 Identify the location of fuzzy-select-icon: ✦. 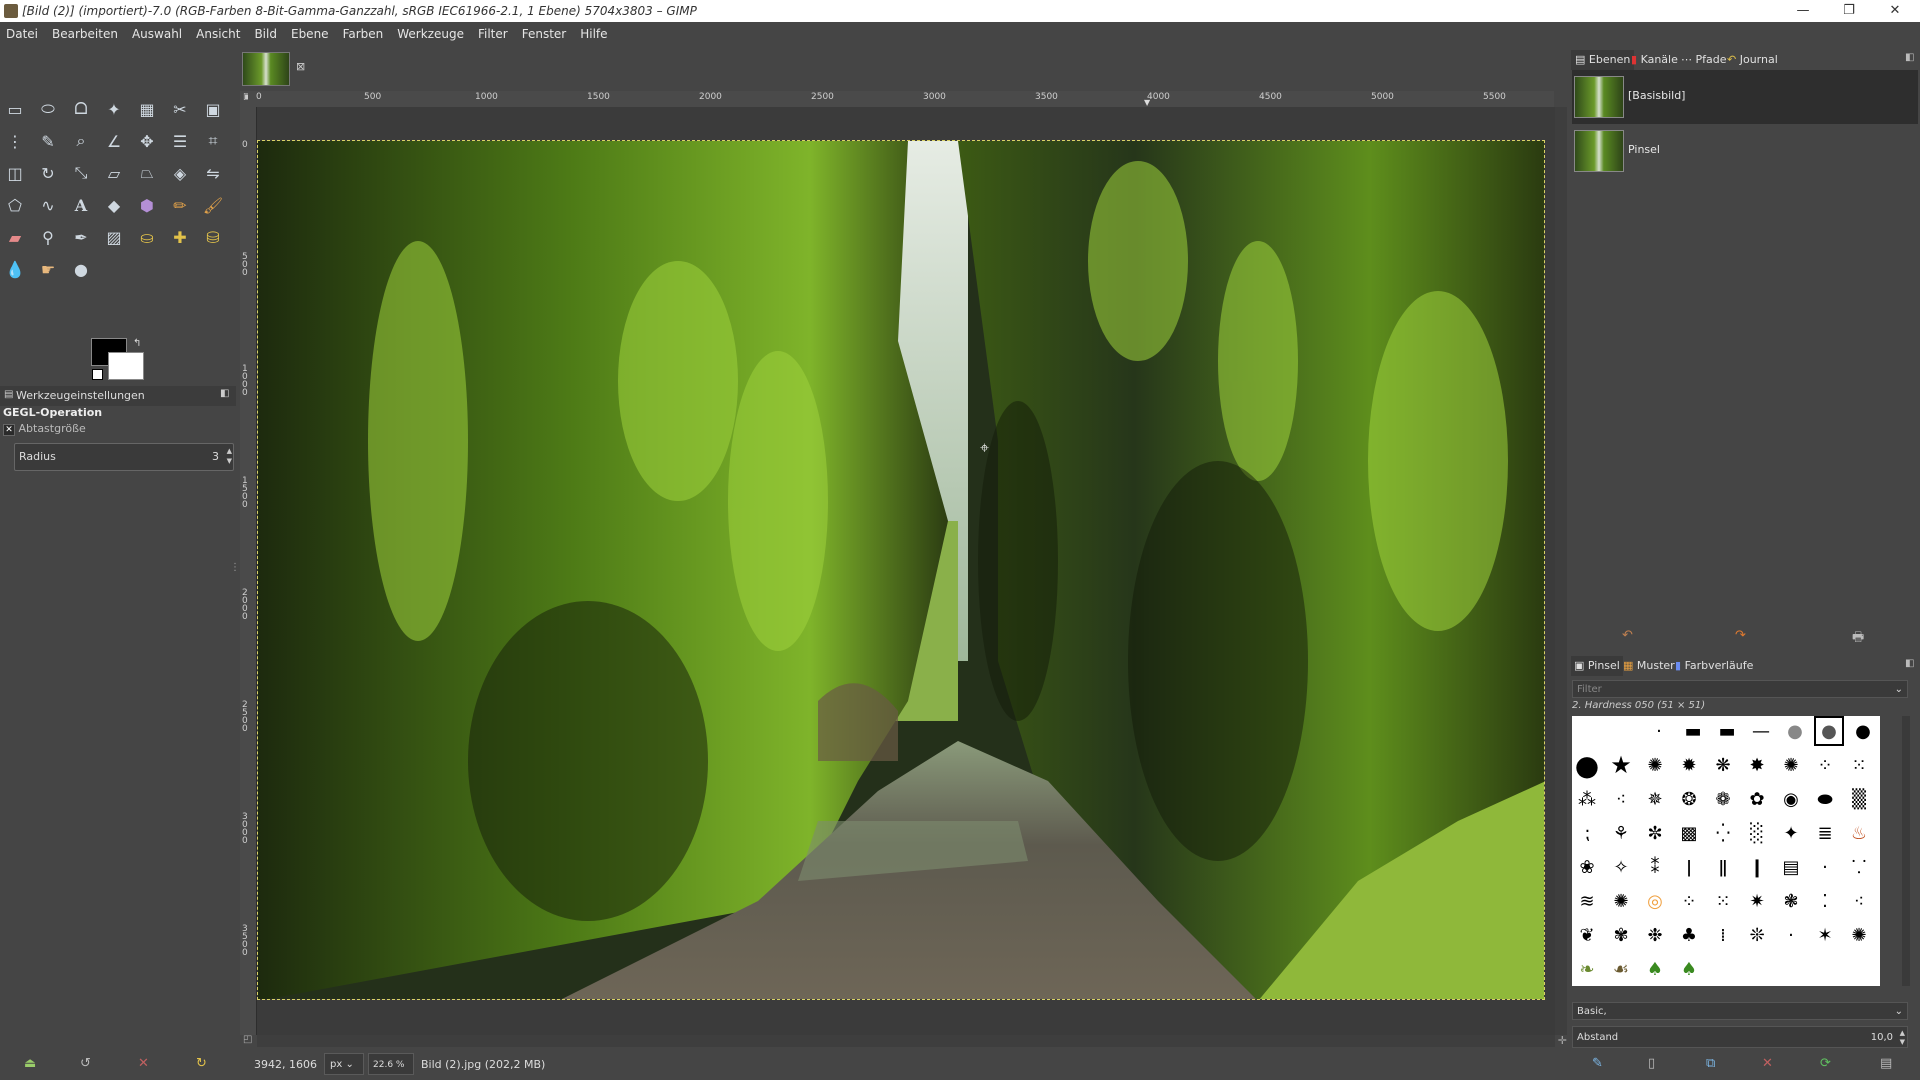
(114, 109).